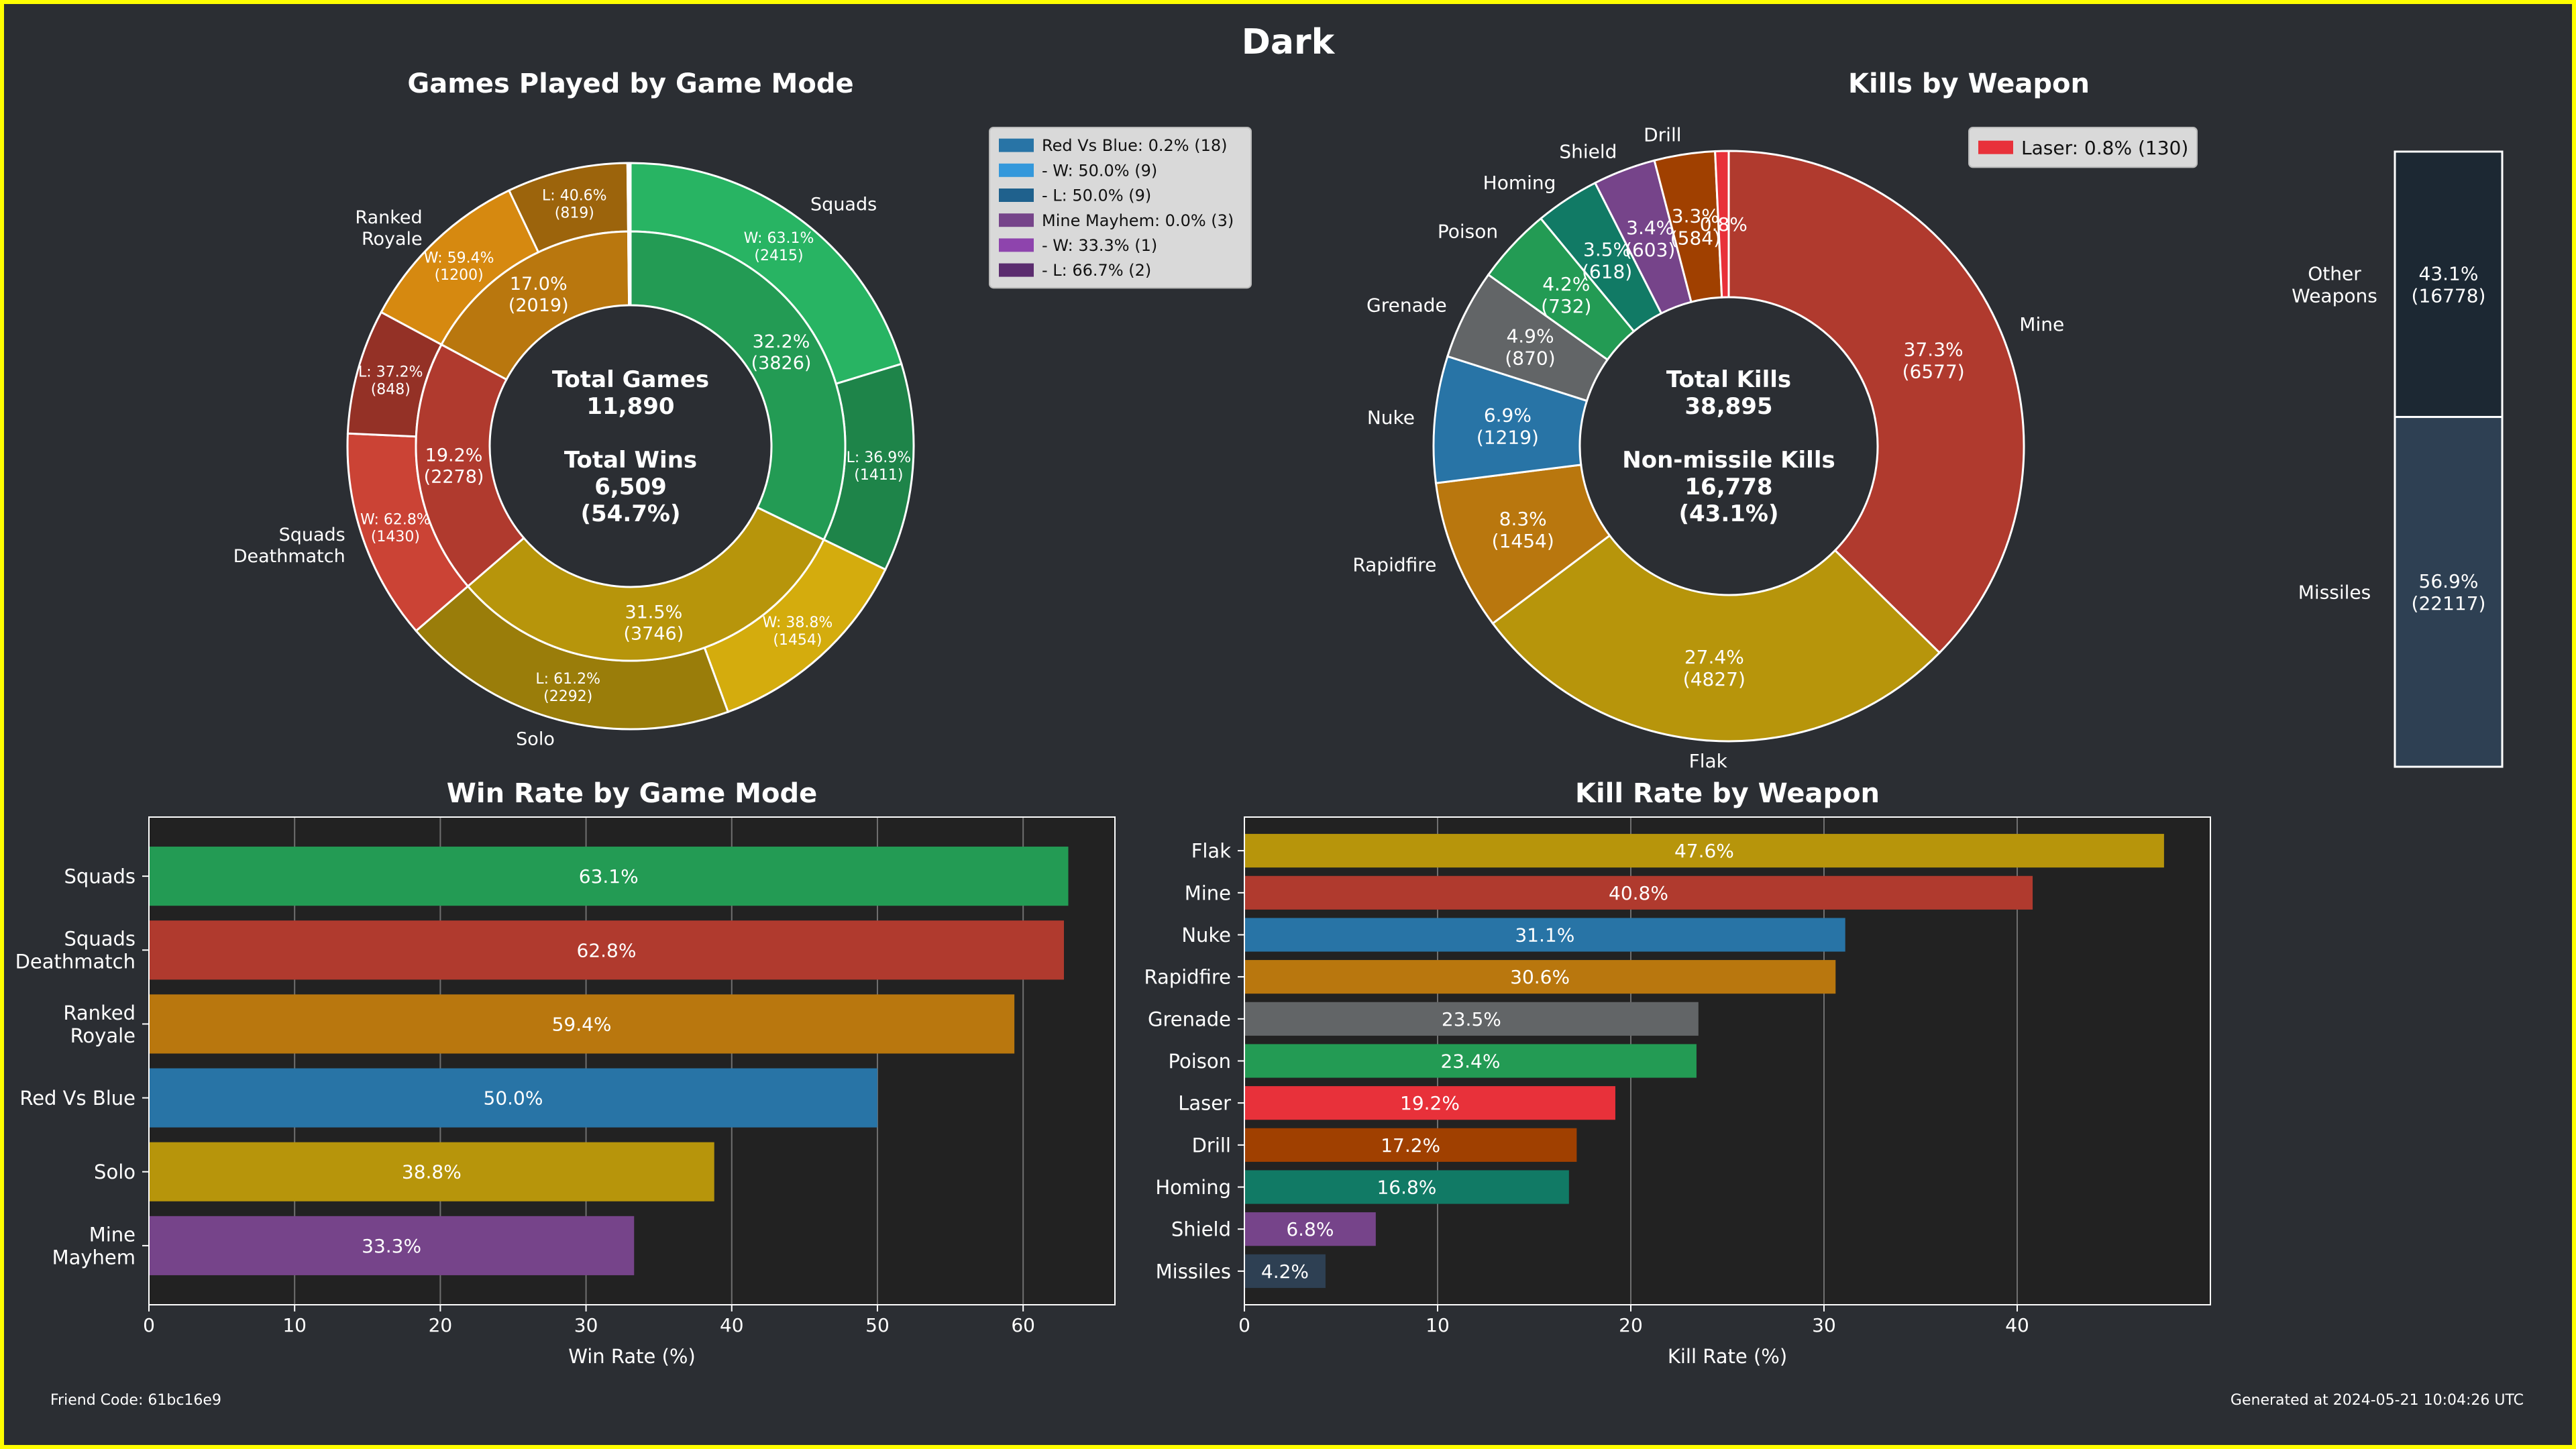 This screenshot has width=2576, height=1449. I want to click on page-title: Dark, so click(1289, 42).